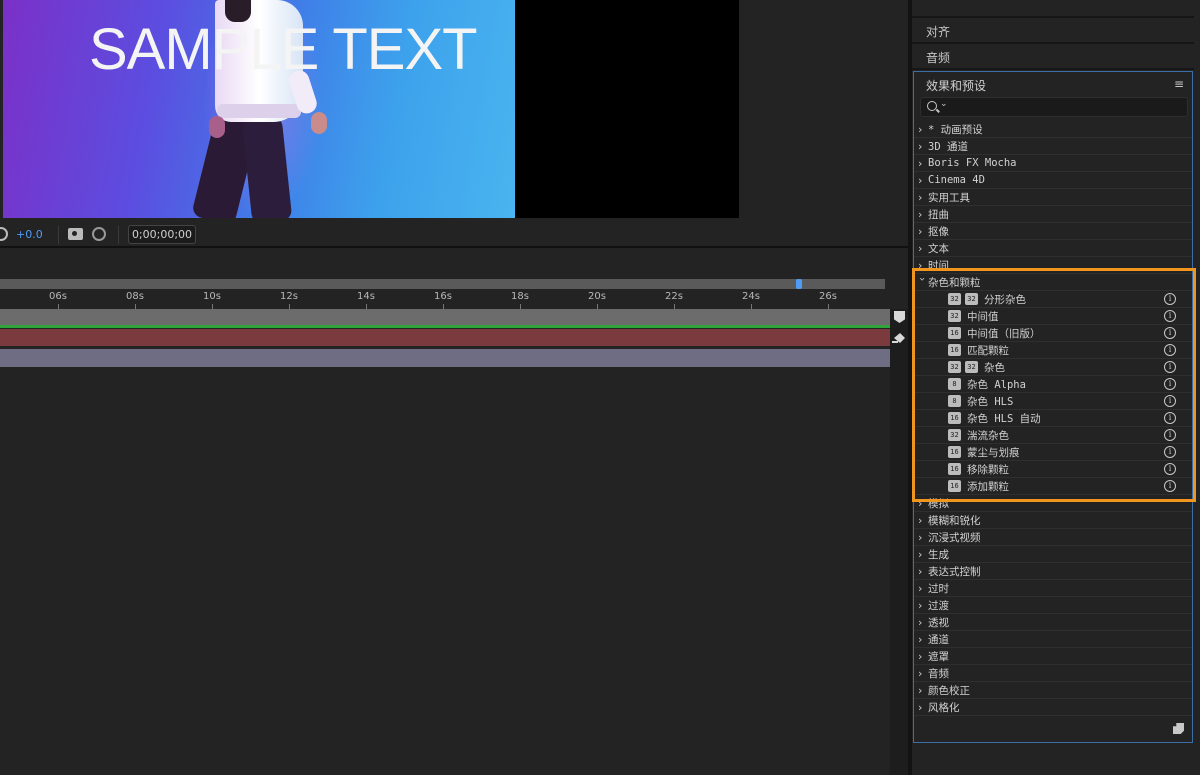  I want to click on layer-bar-red, so click(445, 337).